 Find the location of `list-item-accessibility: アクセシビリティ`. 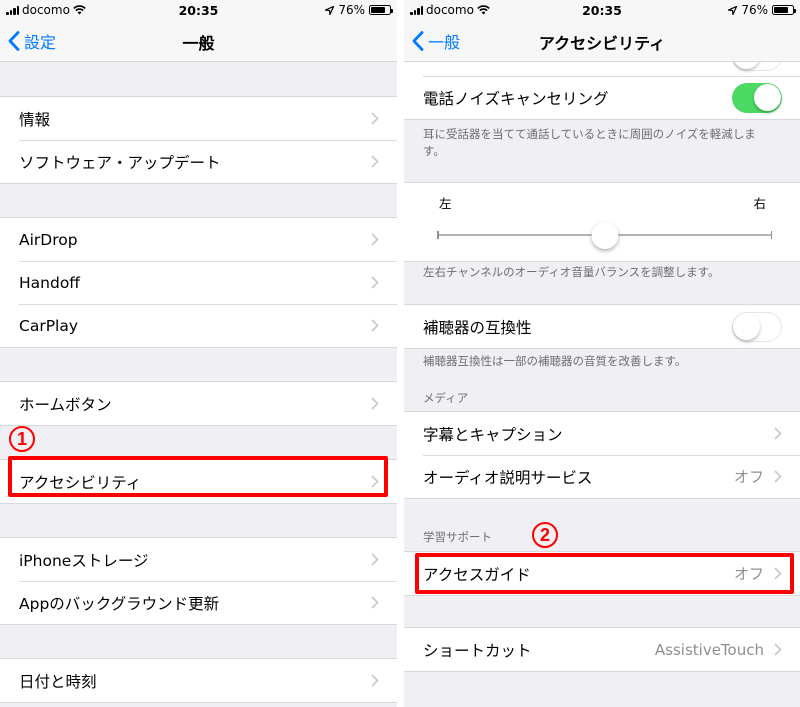

list-item-accessibility: アクセシビリティ is located at coordinates (198, 481).